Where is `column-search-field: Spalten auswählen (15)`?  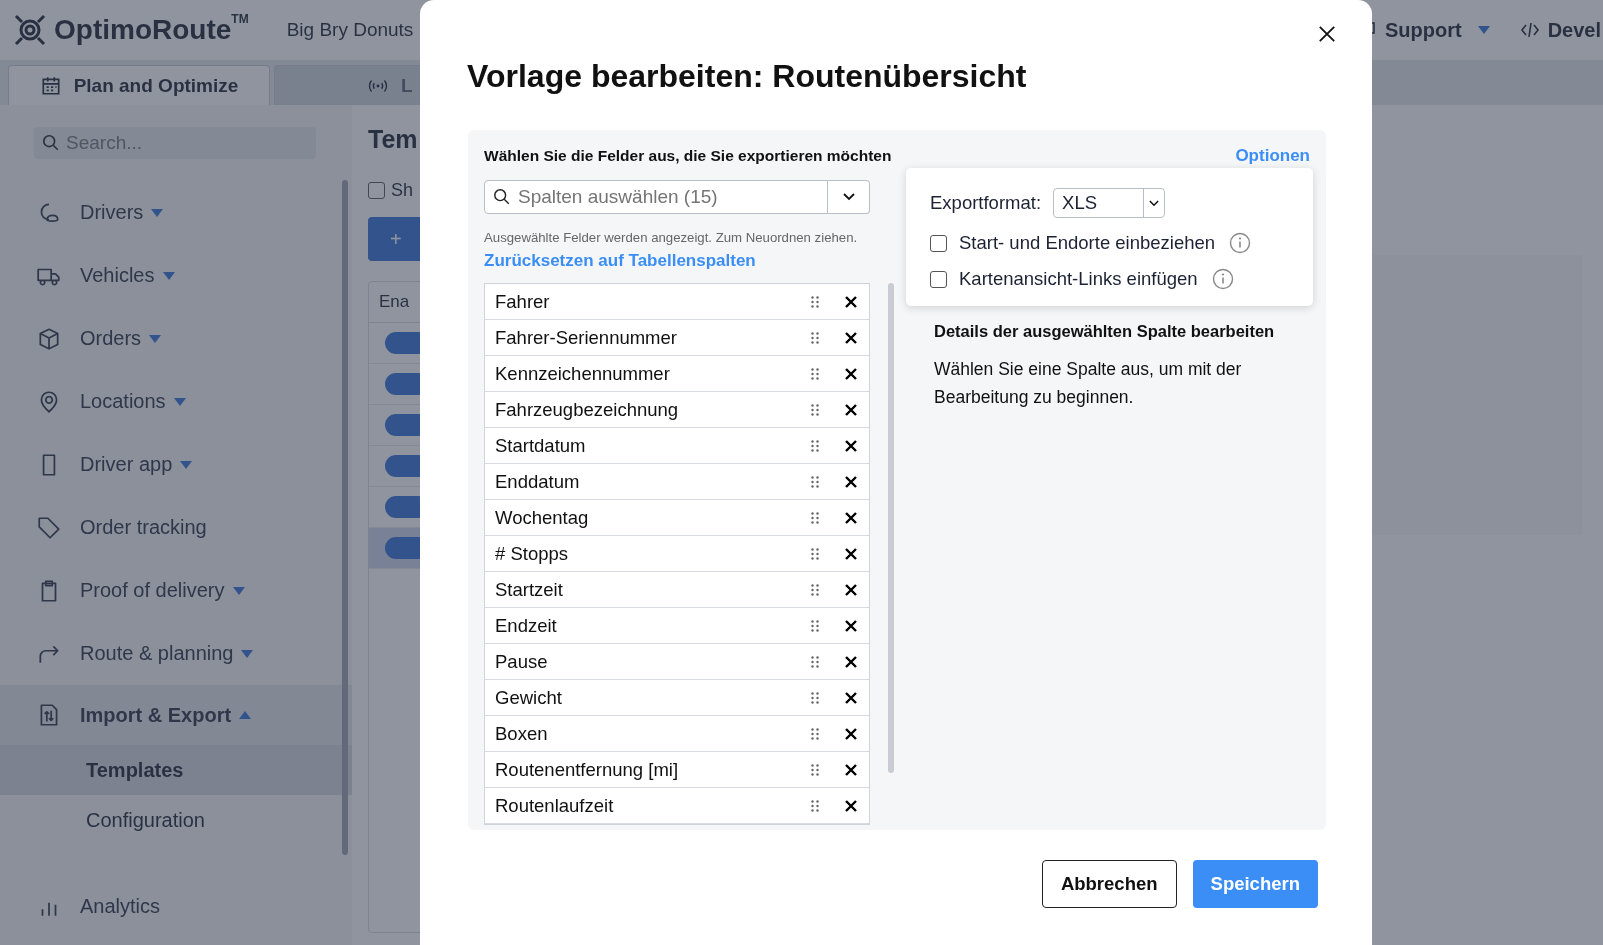
column-search-field: Spalten auswählen (15) is located at coordinates (656, 197).